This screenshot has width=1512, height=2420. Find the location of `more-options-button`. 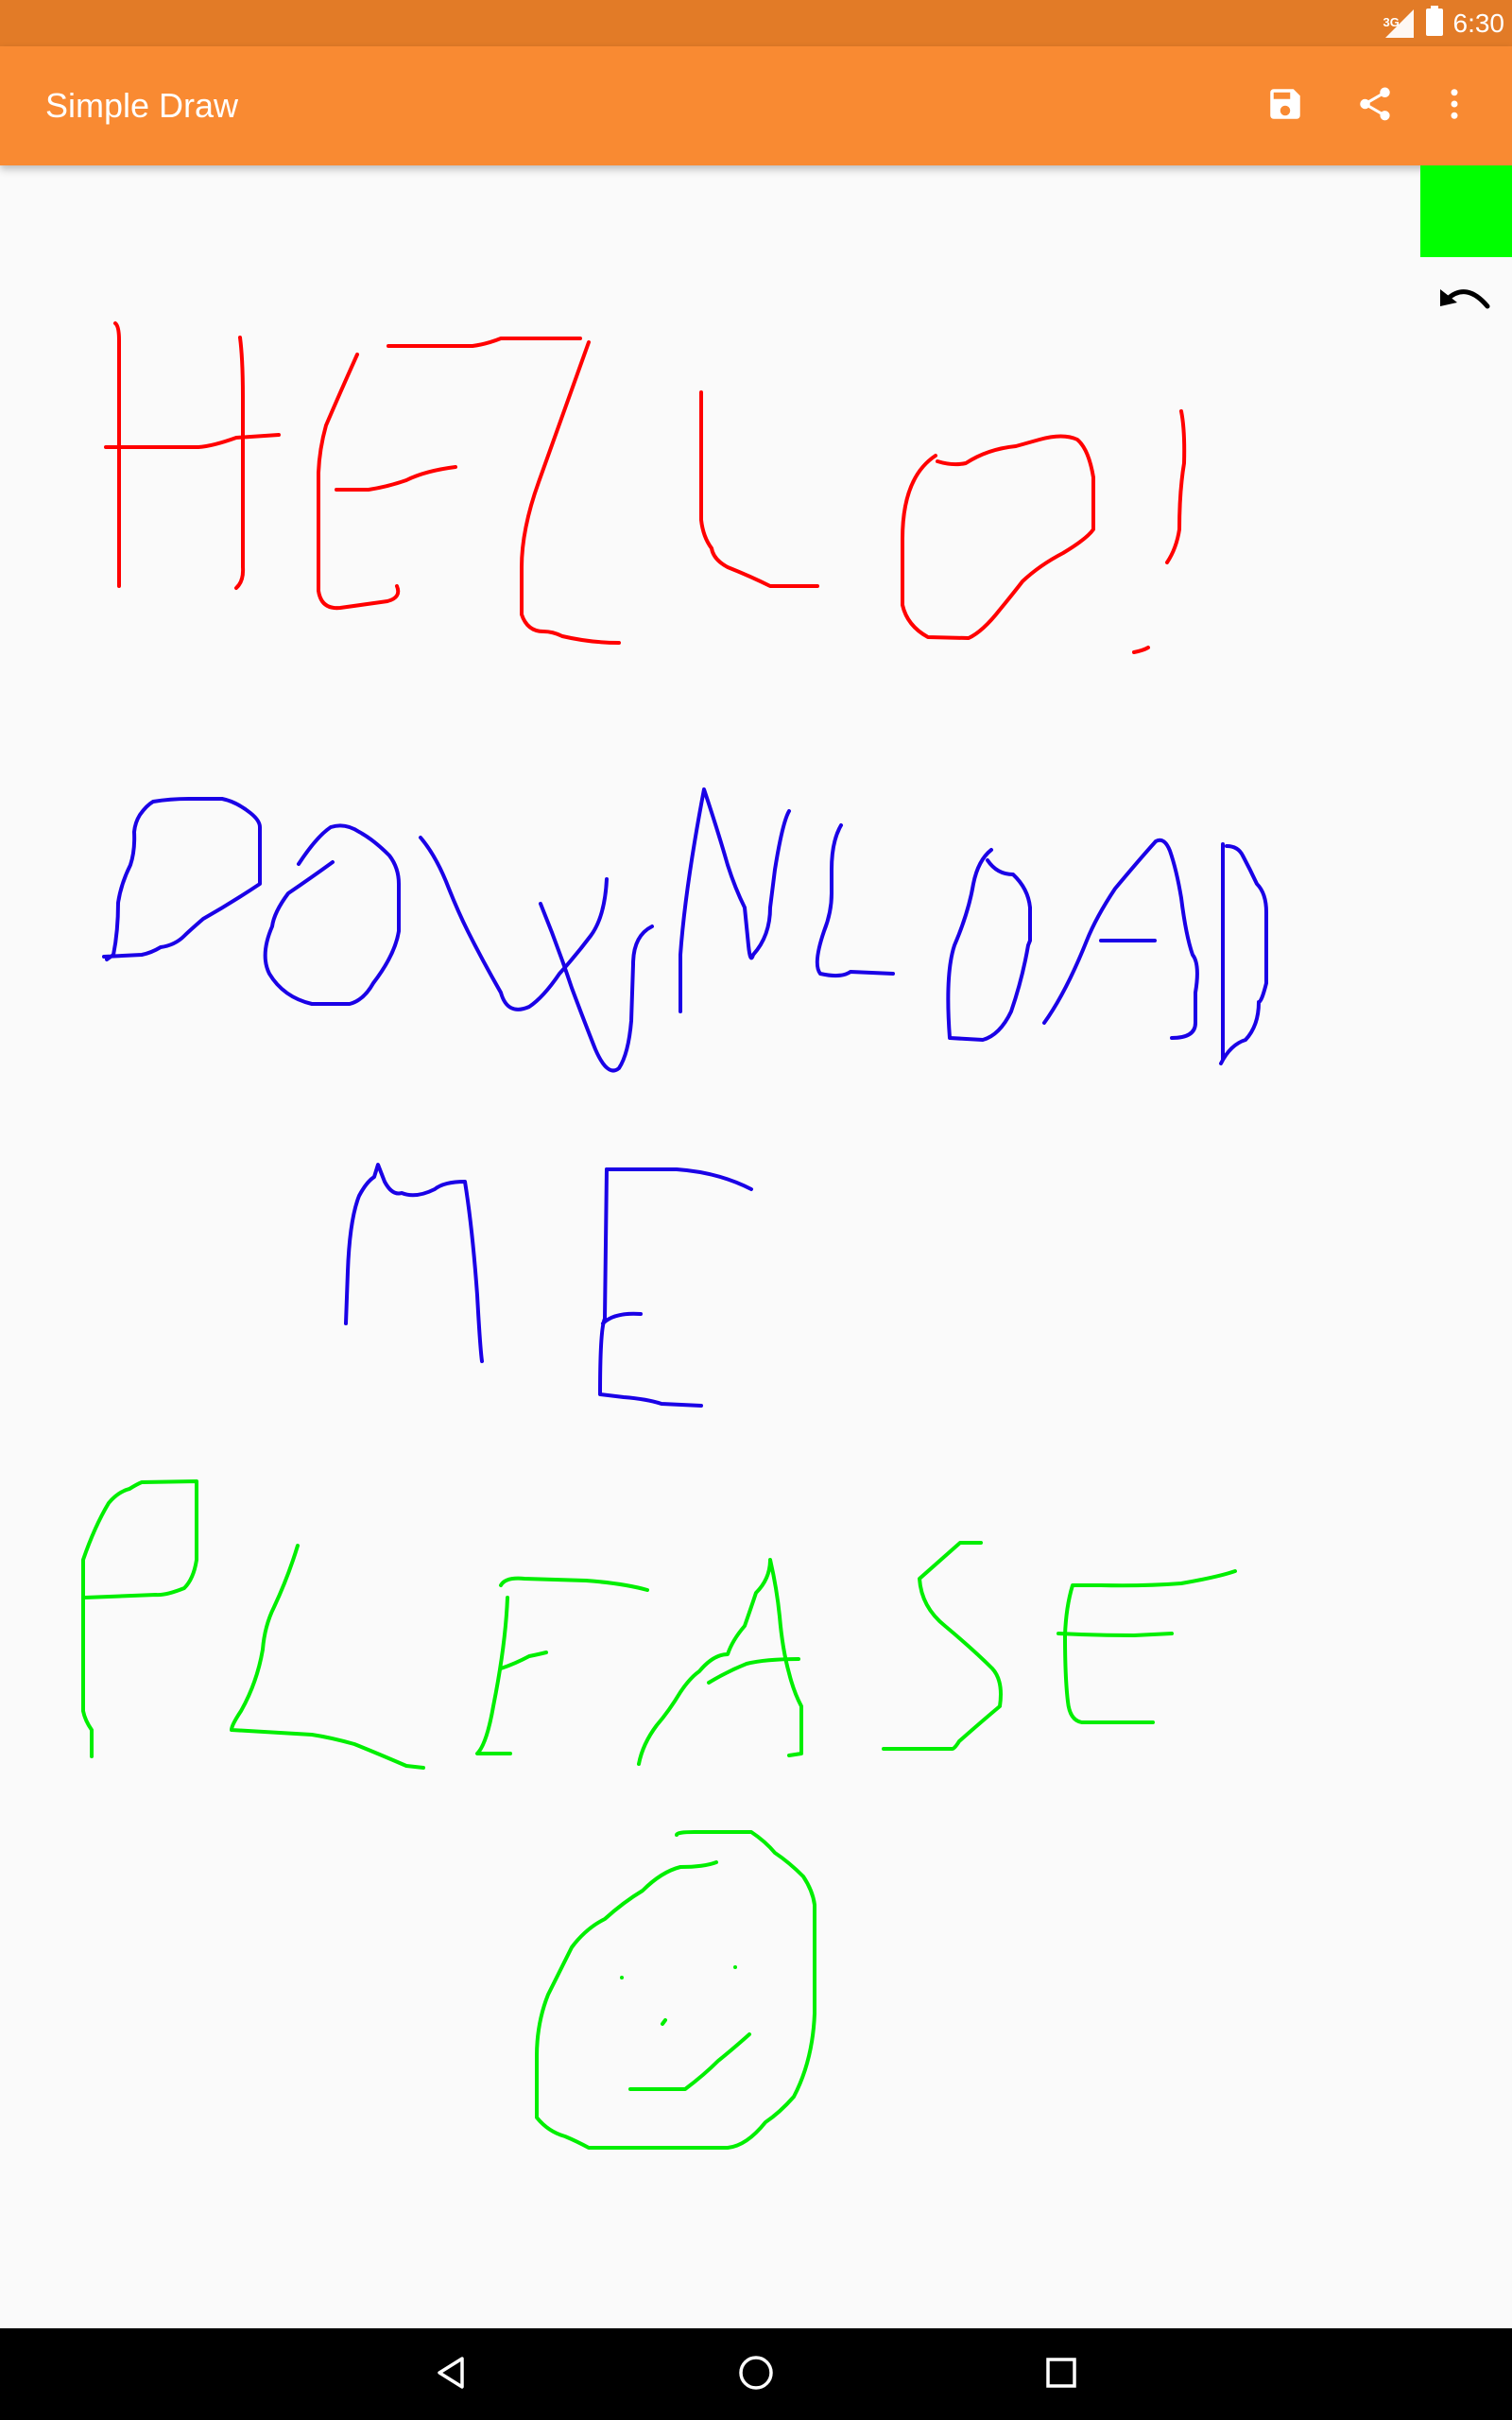

more-options-button is located at coordinates (1454, 106).